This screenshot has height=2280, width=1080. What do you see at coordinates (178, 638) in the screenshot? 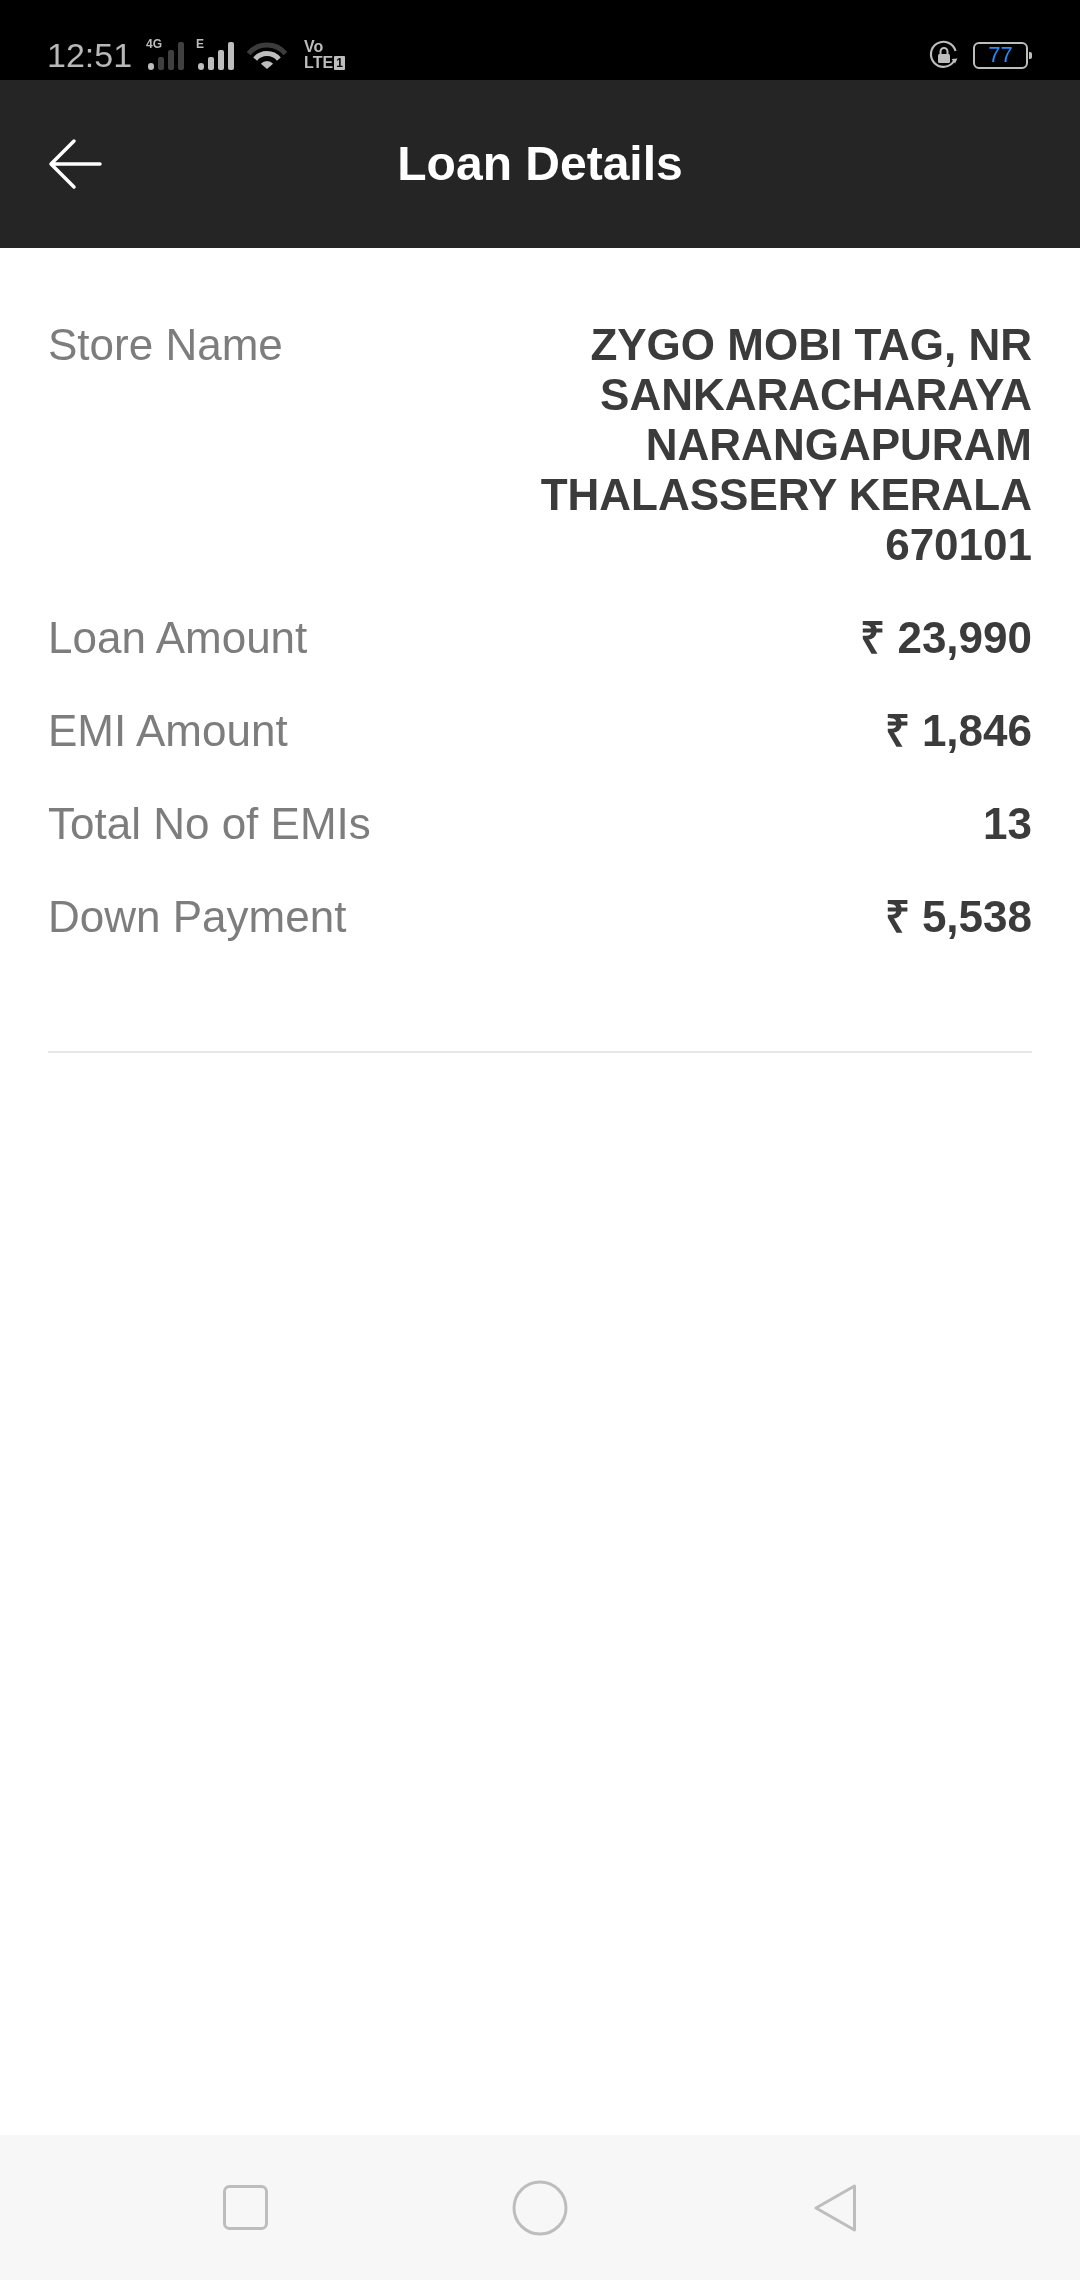
I see `detail-label: Loan Amount` at bounding box center [178, 638].